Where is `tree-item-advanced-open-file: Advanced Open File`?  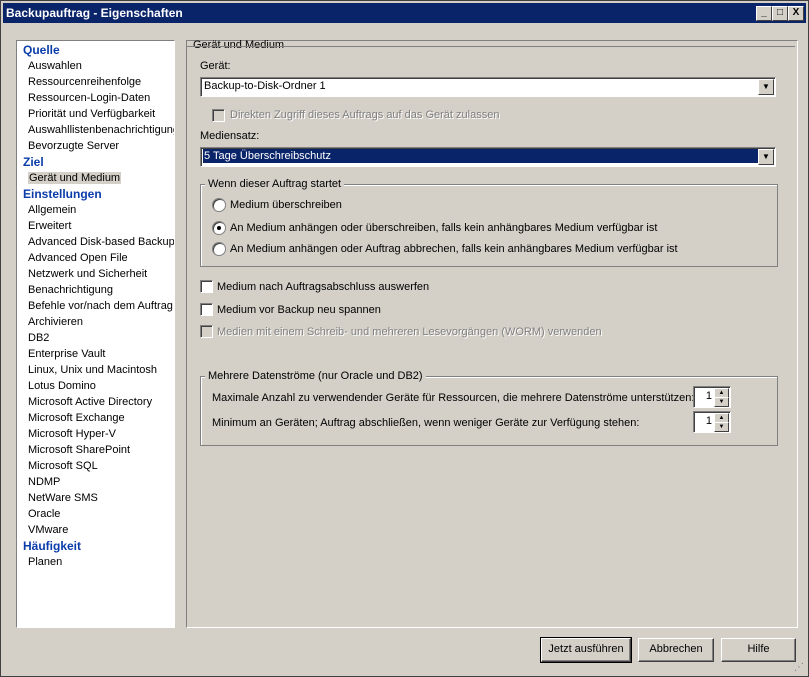
tree-item-advanced-open-file: Advanced Open File is located at coordinates (78, 258).